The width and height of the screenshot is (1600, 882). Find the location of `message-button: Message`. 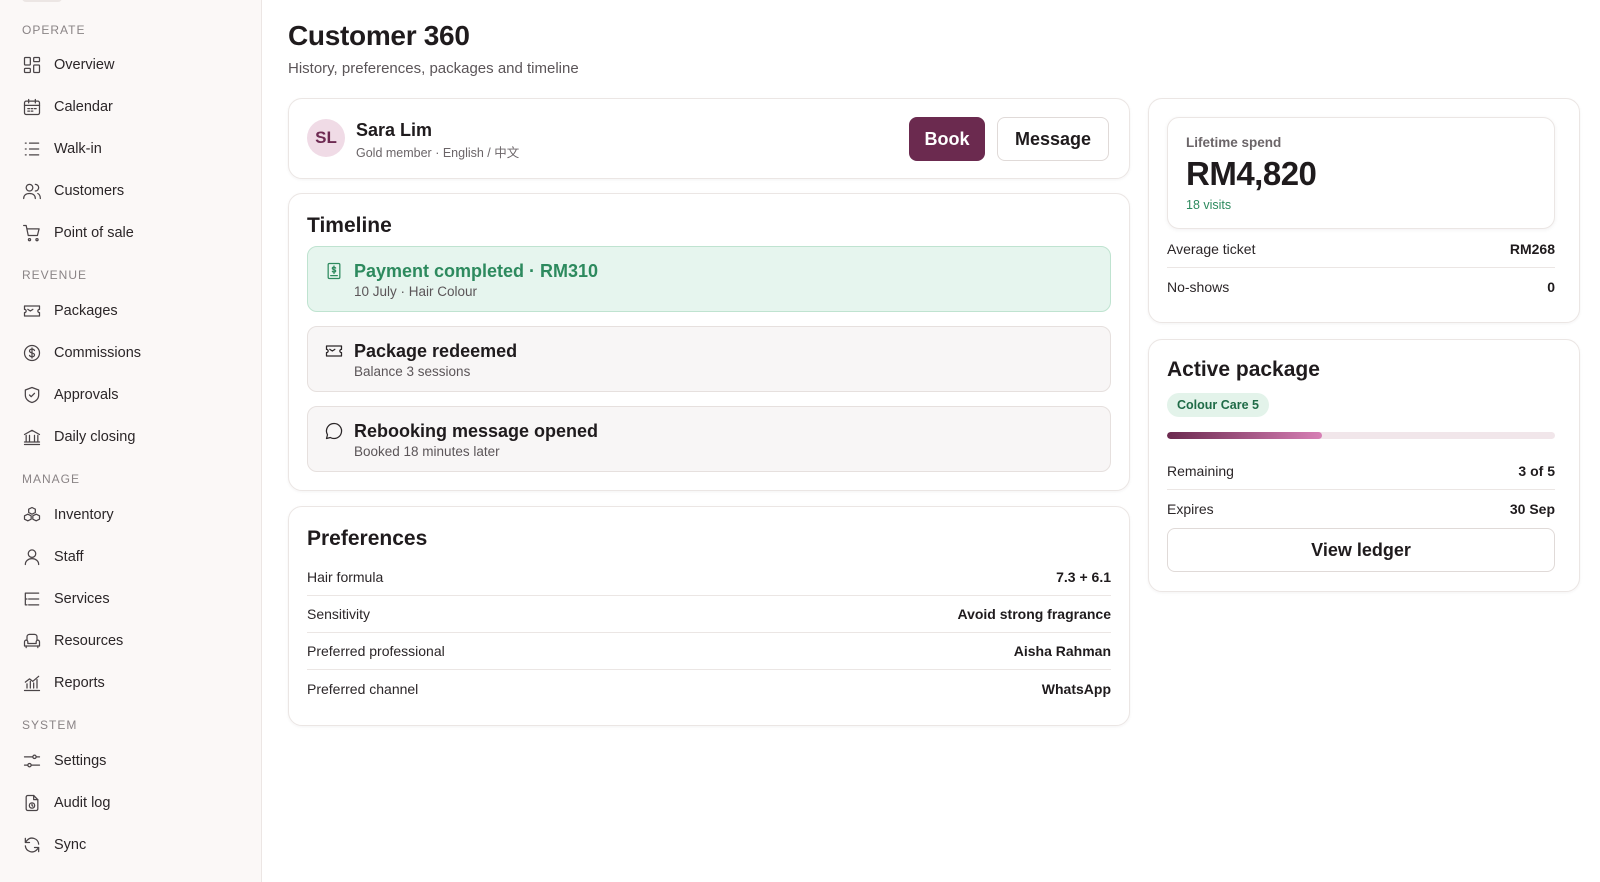

message-button: Message is located at coordinates (1053, 139).